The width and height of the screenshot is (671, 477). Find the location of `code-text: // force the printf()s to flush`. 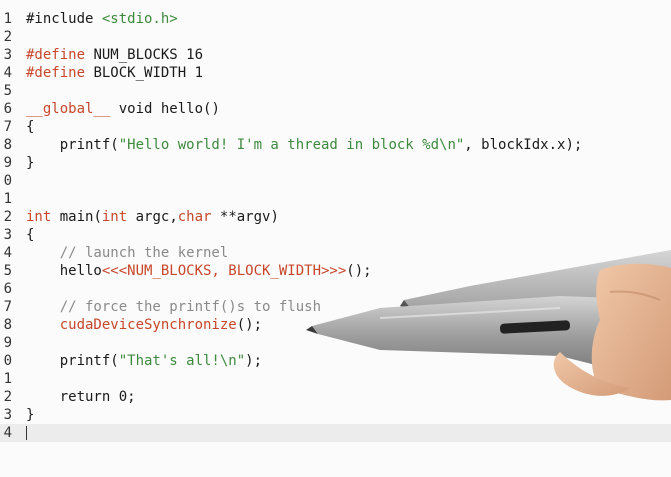

code-text: // force the printf()s to flush is located at coordinates (173, 307).